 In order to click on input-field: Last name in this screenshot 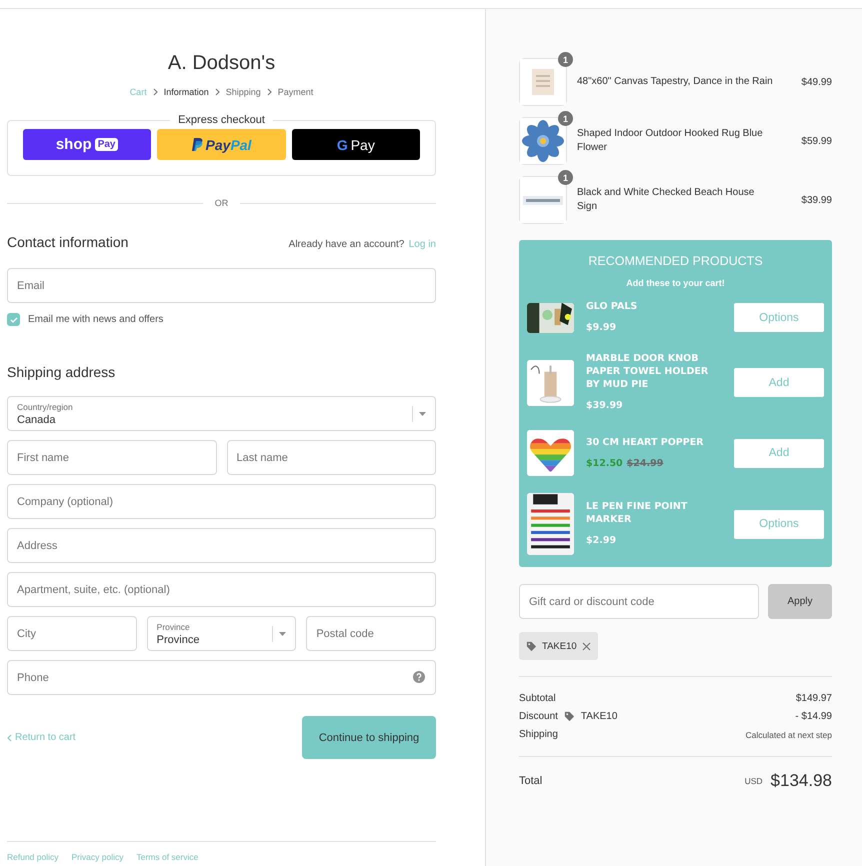, I will do `click(331, 457)`.